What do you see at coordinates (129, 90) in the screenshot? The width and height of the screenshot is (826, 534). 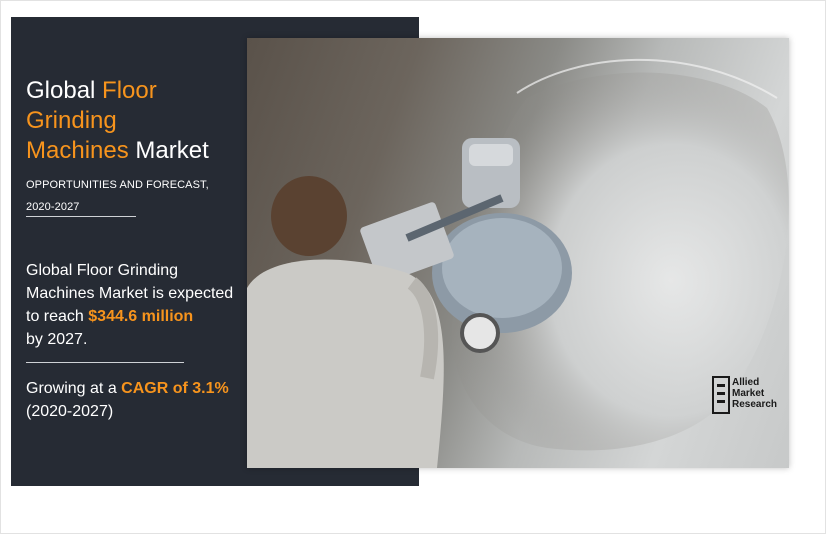 I see `title-highlight-floor: Floor` at bounding box center [129, 90].